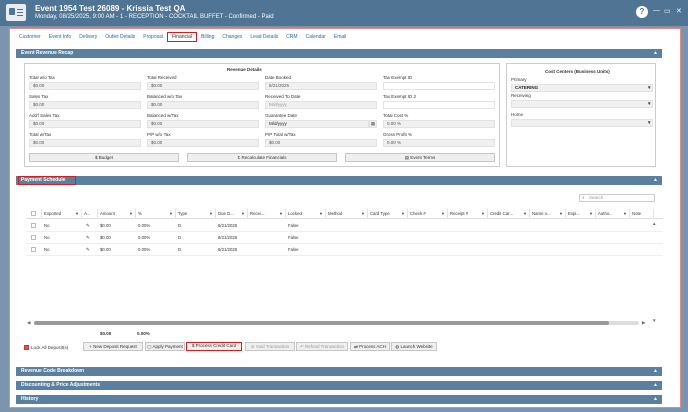  I want to click on discounting-header: Discounting & Price Adjustments ▲, so click(339, 385).